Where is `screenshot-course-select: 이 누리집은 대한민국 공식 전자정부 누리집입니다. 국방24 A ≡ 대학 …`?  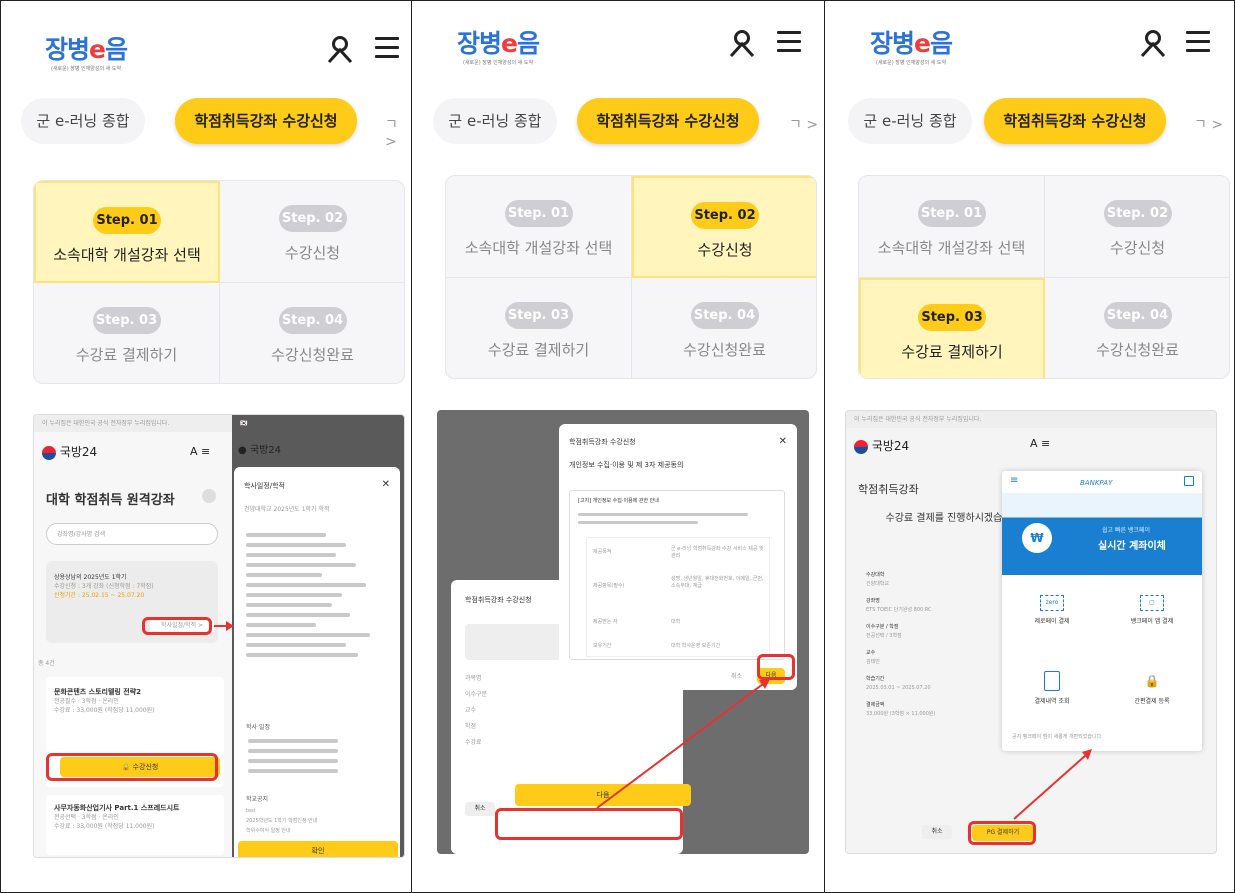 screenshot-course-select: 이 누리집은 대한민국 공식 전자정부 누리집입니다. 국방24 A ≡ 대학 … is located at coordinates (219, 636).